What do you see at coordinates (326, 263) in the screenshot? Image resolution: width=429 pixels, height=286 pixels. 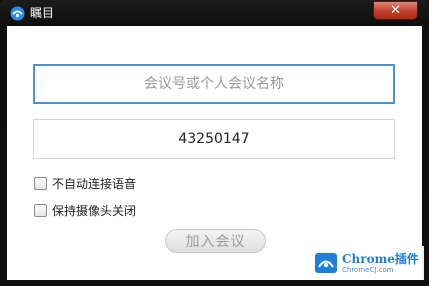 I see `watermark-logo-icon` at bounding box center [326, 263].